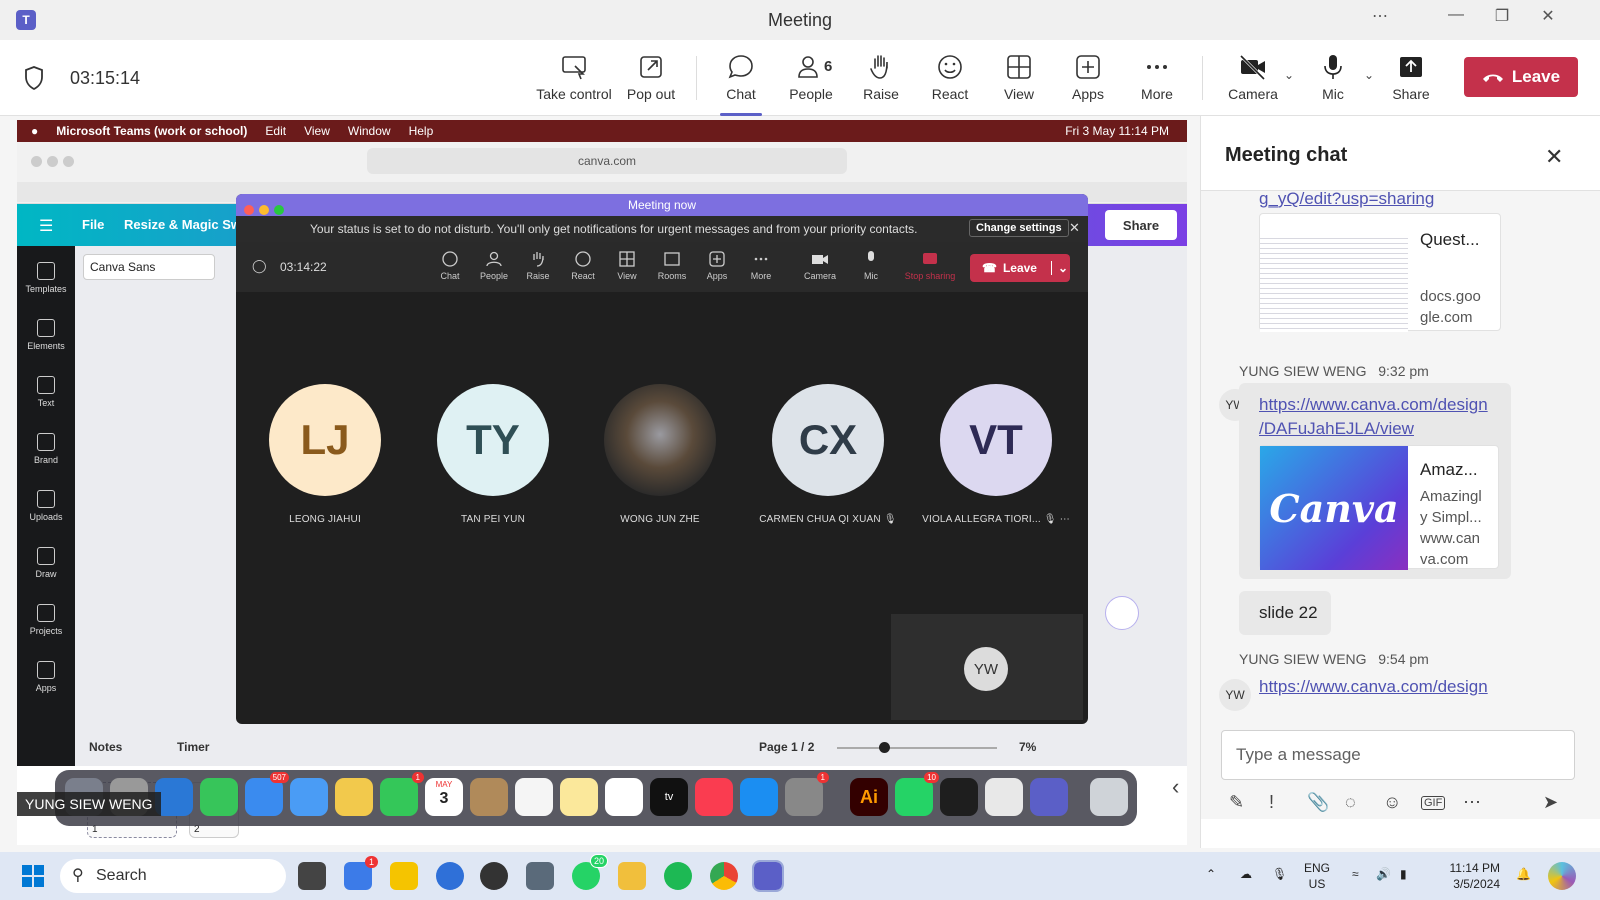  What do you see at coordinates (651, 67) in the screenshot?
I see `pop-out-icon` at bounding box center [651, 67].